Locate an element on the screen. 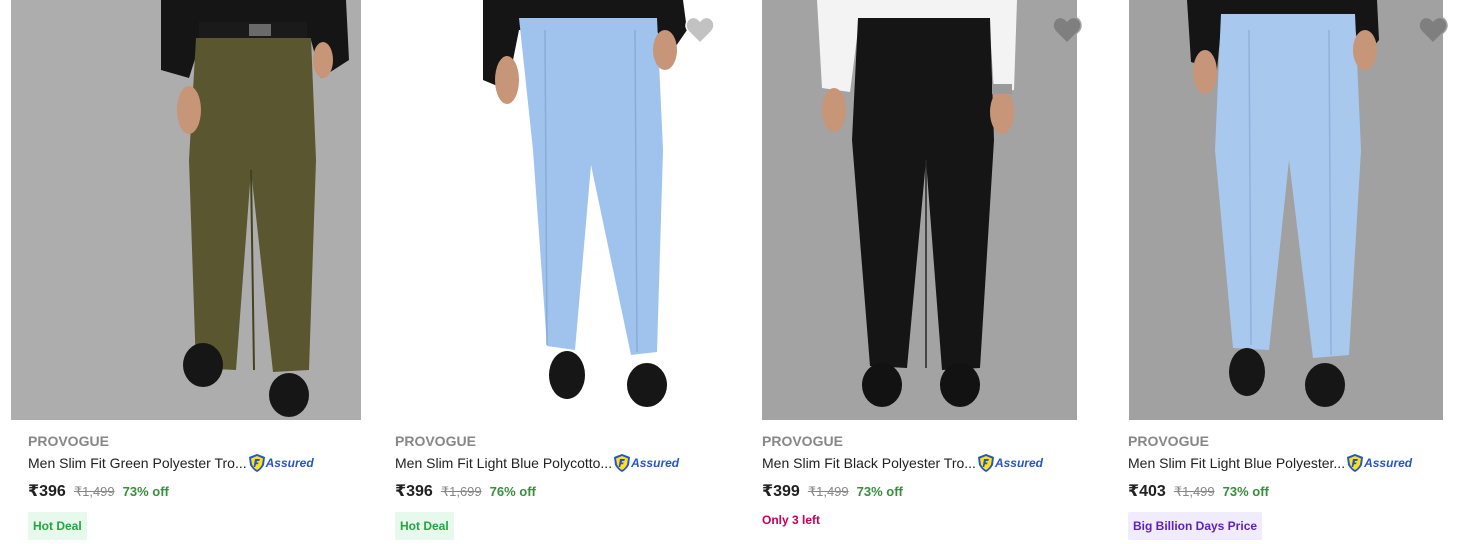  big-billion-days-badge: Big Billion Days Price is located at coordinates (1195, 526).